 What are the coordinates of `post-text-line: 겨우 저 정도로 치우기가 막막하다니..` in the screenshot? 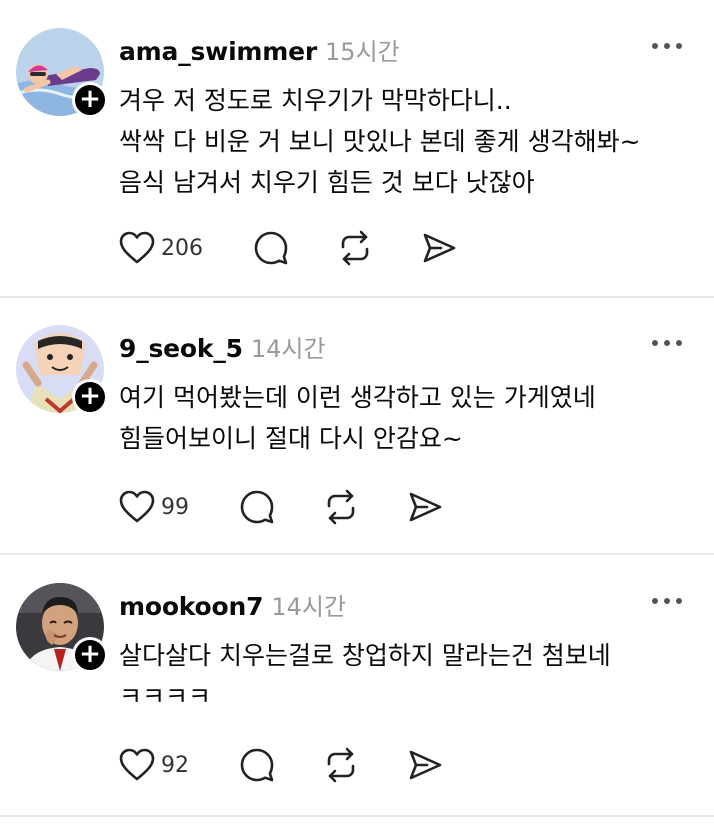 It's located at (315, 100).